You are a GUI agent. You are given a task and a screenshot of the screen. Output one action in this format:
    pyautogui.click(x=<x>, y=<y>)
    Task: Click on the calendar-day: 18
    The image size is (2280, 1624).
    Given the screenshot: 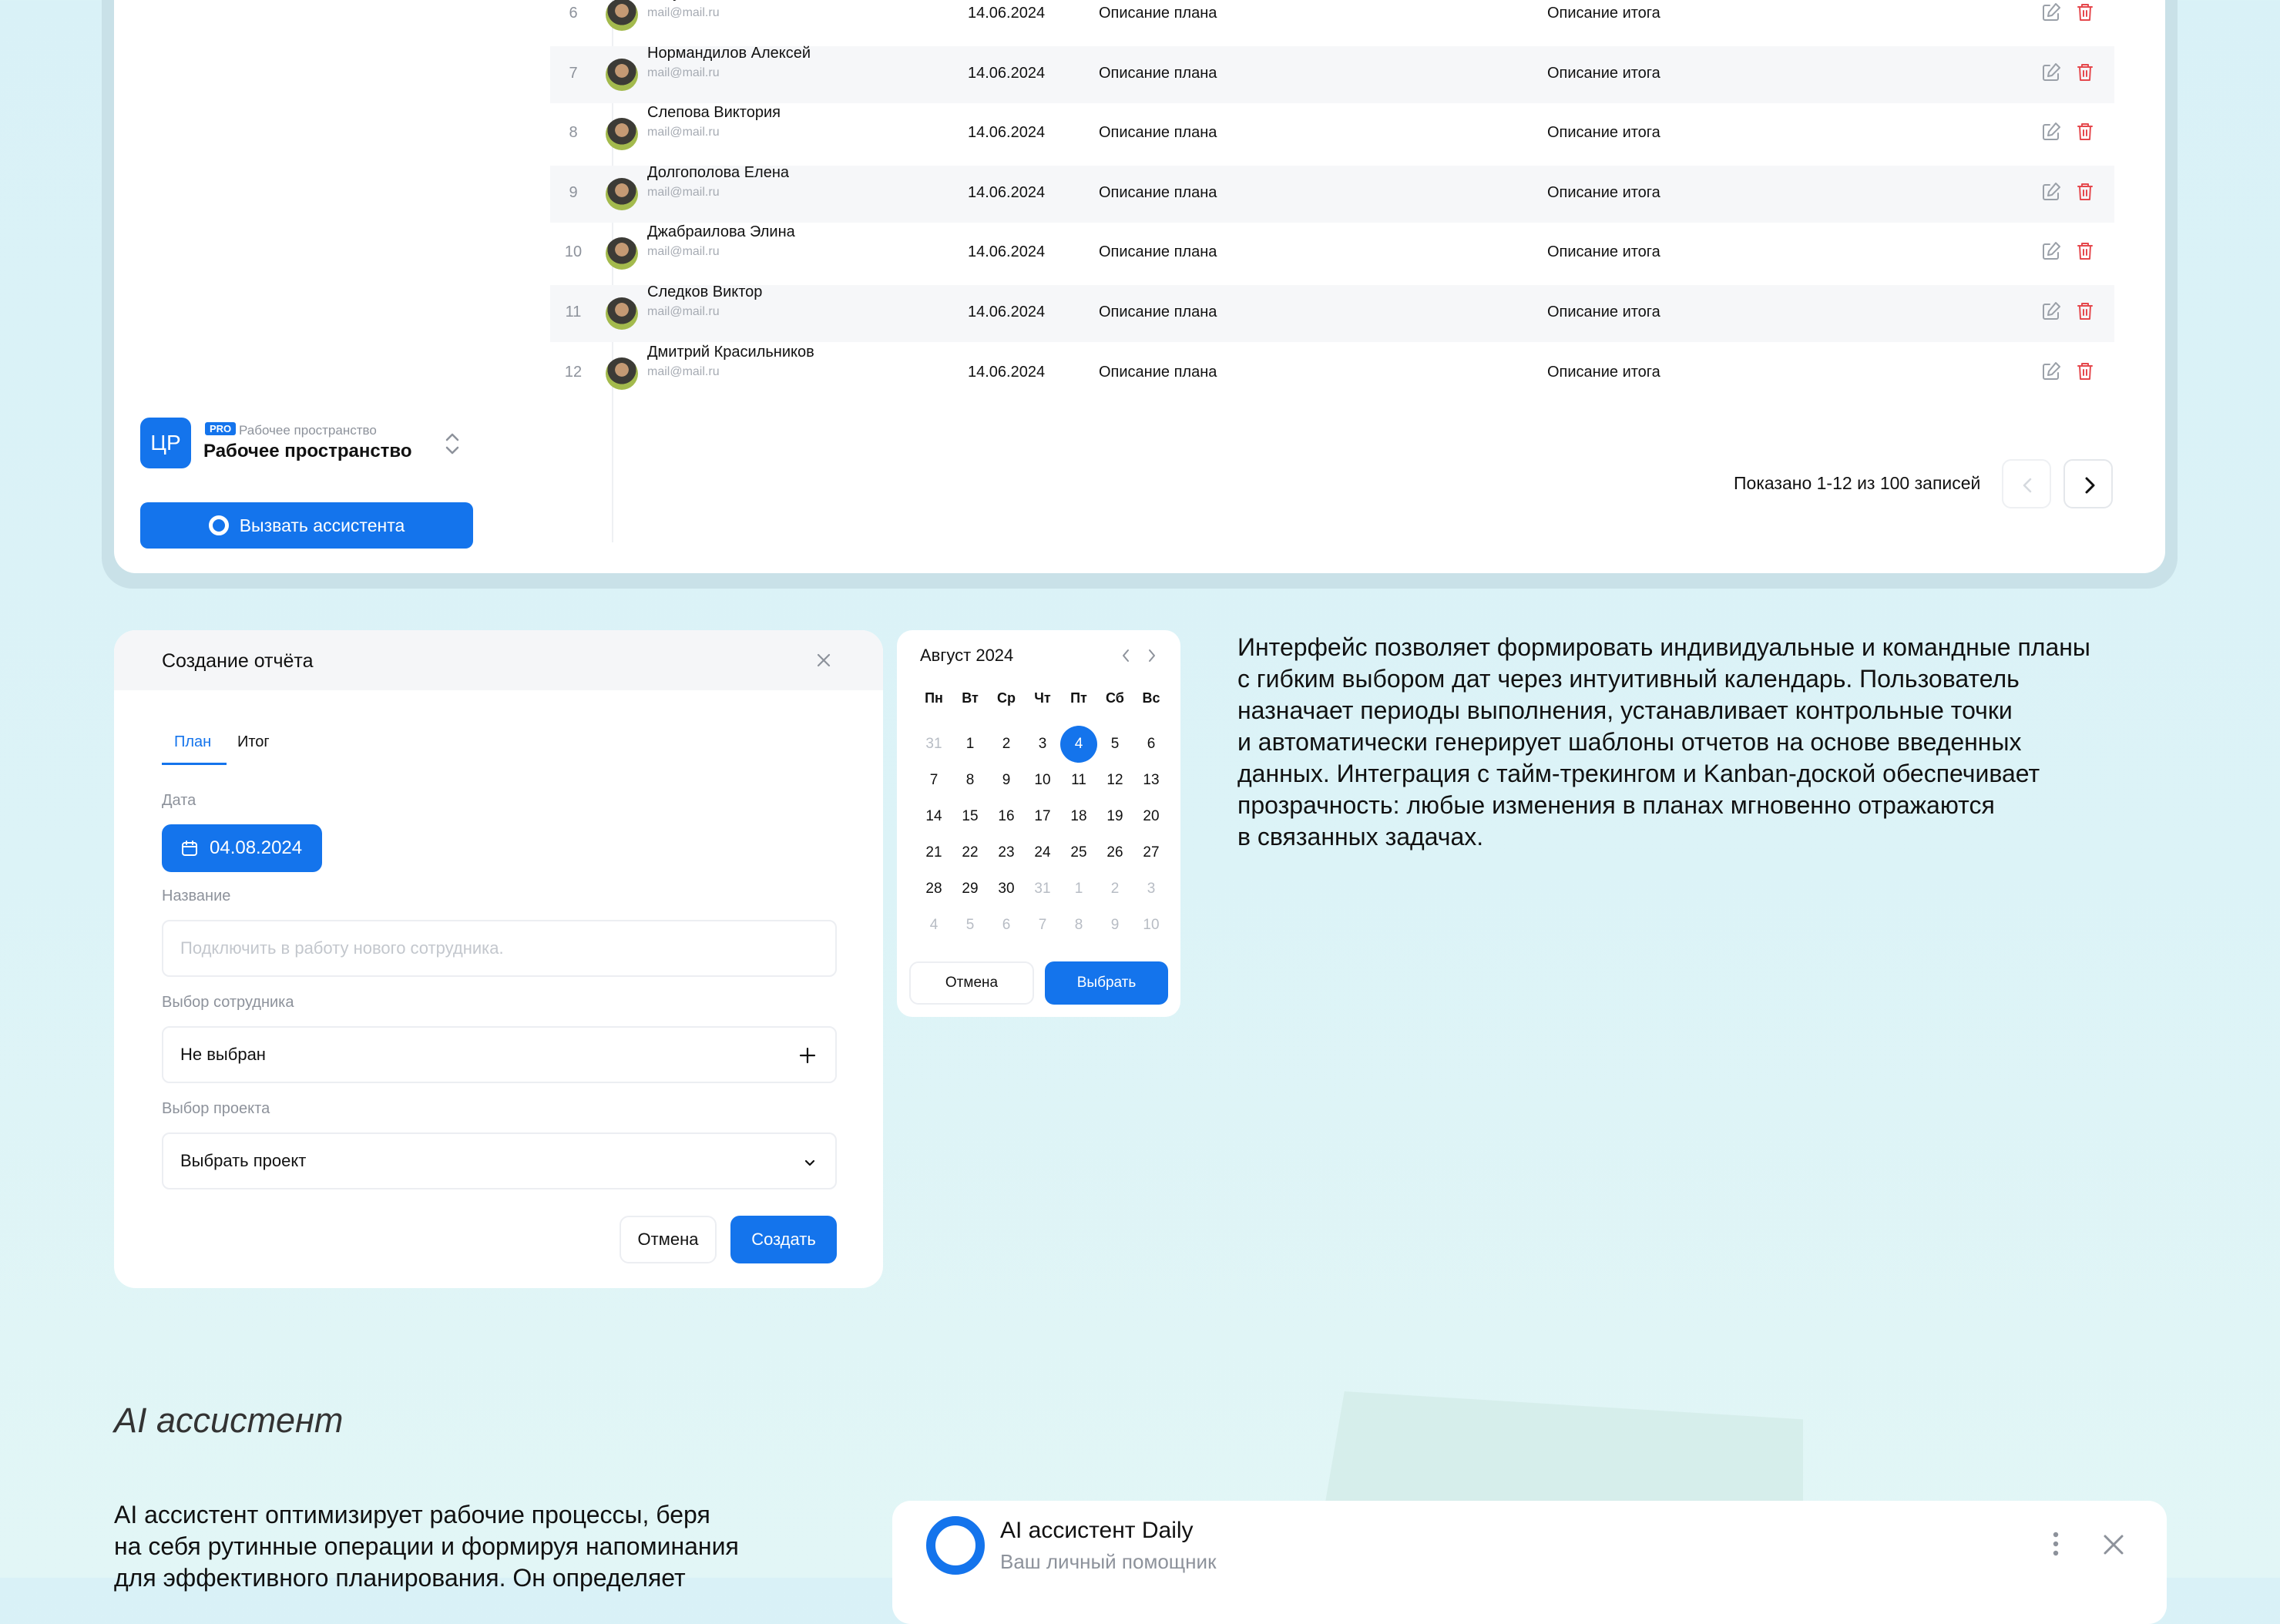 What is the action you would take?
    pyautogui.click(x=1078, y=816)
    